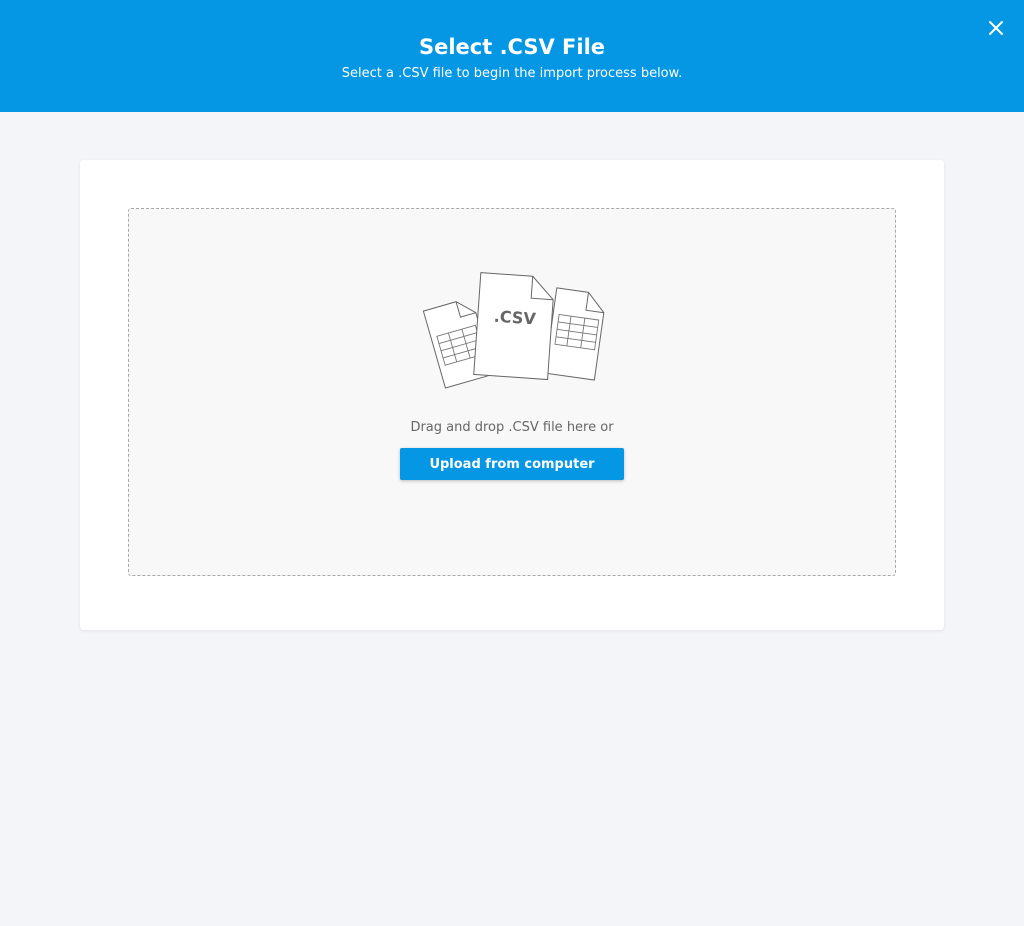 This screenshot has height=926, width=1024. Describe the element at coordinates (515, 318) in the screenshot. I see `csv-document-label: .CSV` at that location.